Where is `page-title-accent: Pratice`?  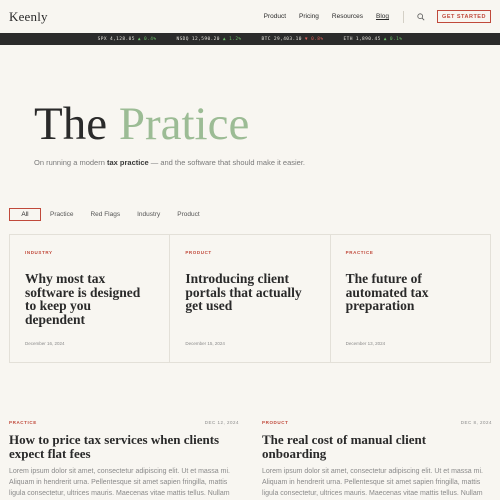
page-title-accent: Pratice is located at coordinates (184, 124).